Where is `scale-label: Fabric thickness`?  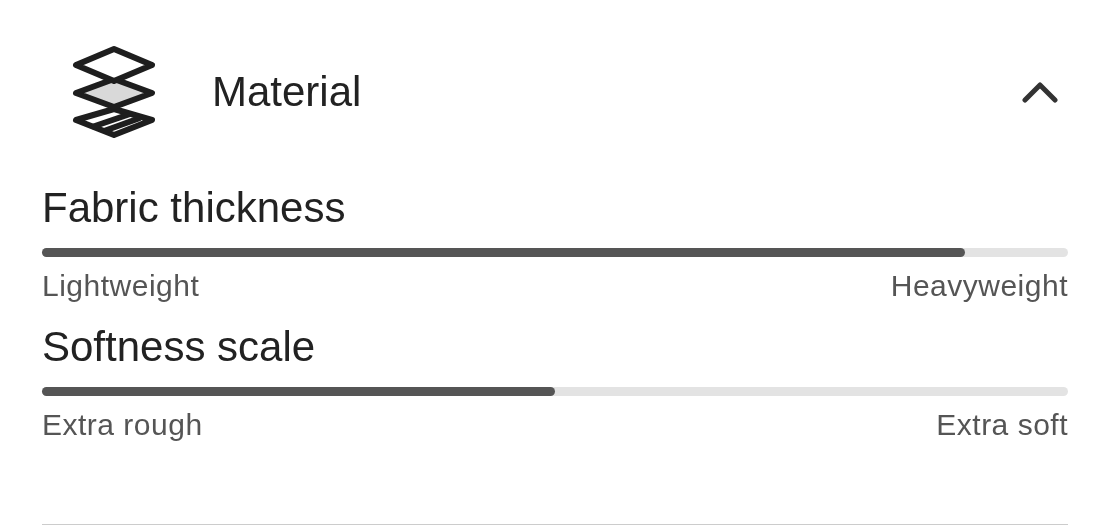
scale-label: Fabric thickness is located at coordinates (194, 208).